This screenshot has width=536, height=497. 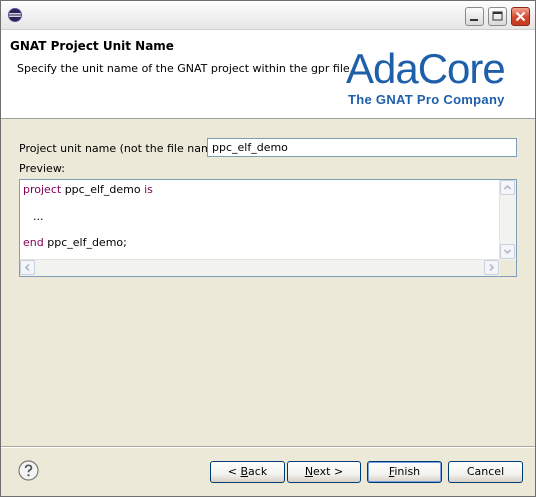 I want to click on preview-line-1: project ppc_elf_demo is, so click(x=88, y=189).